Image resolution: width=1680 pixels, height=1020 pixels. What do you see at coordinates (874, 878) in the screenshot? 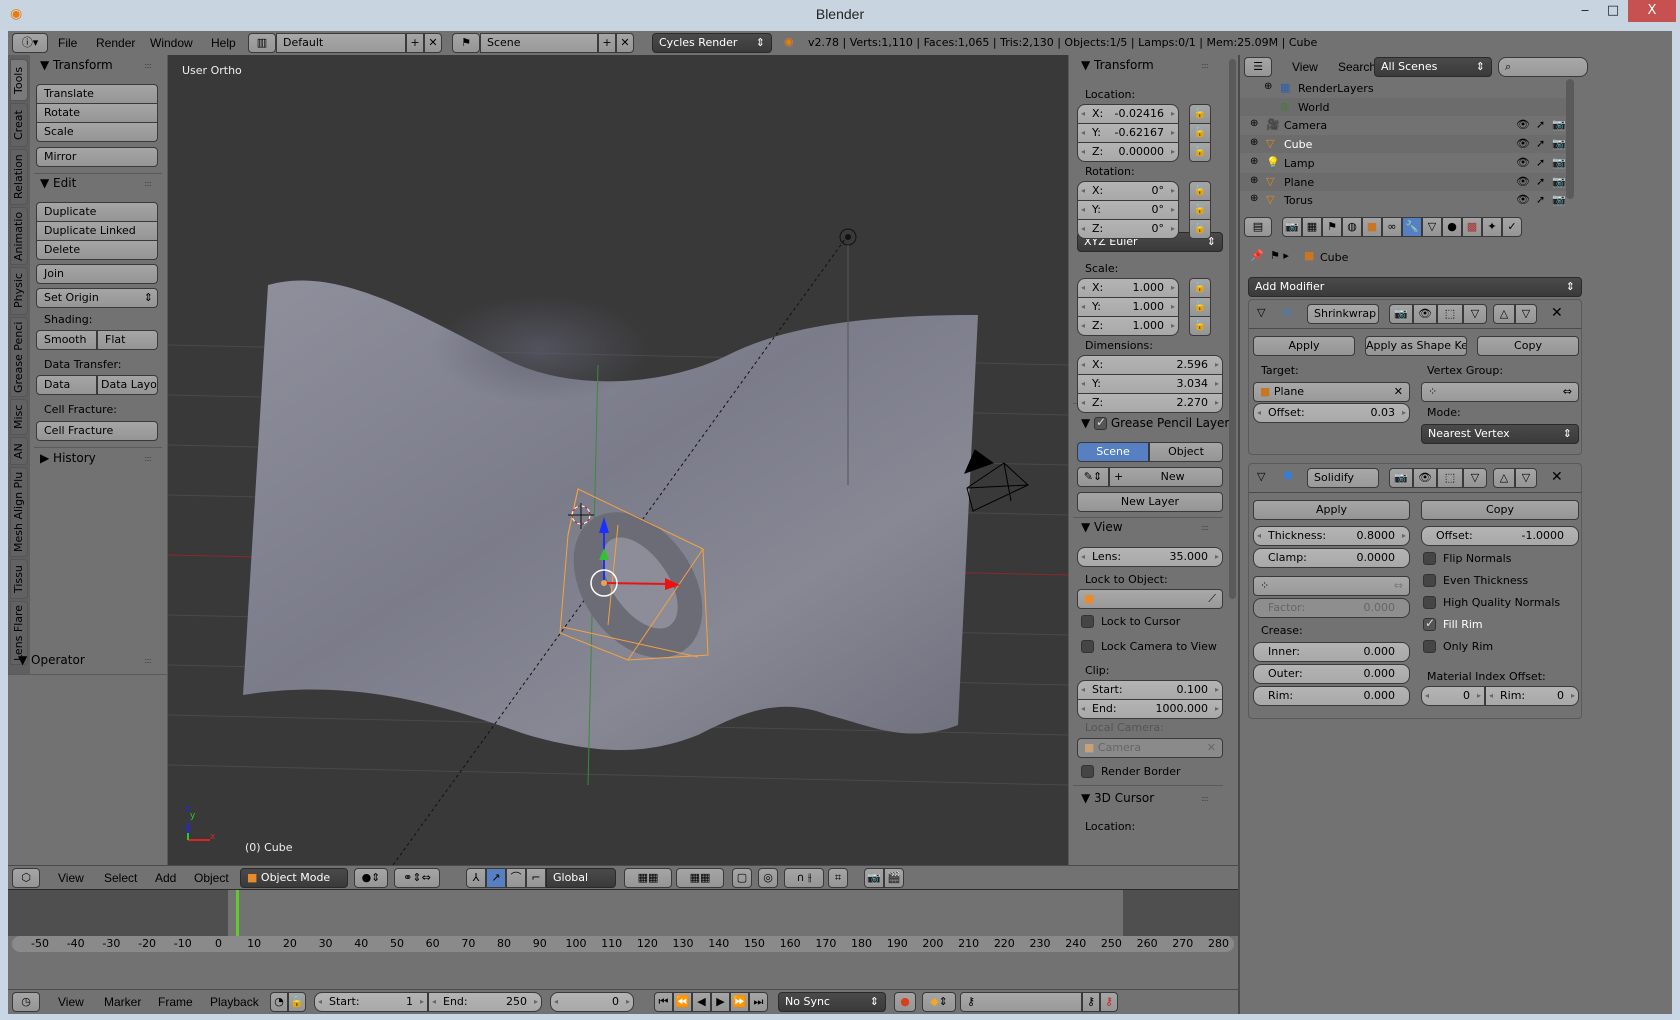
I see `opengl-render-icon: 📷` at bounding box center [874, 878].